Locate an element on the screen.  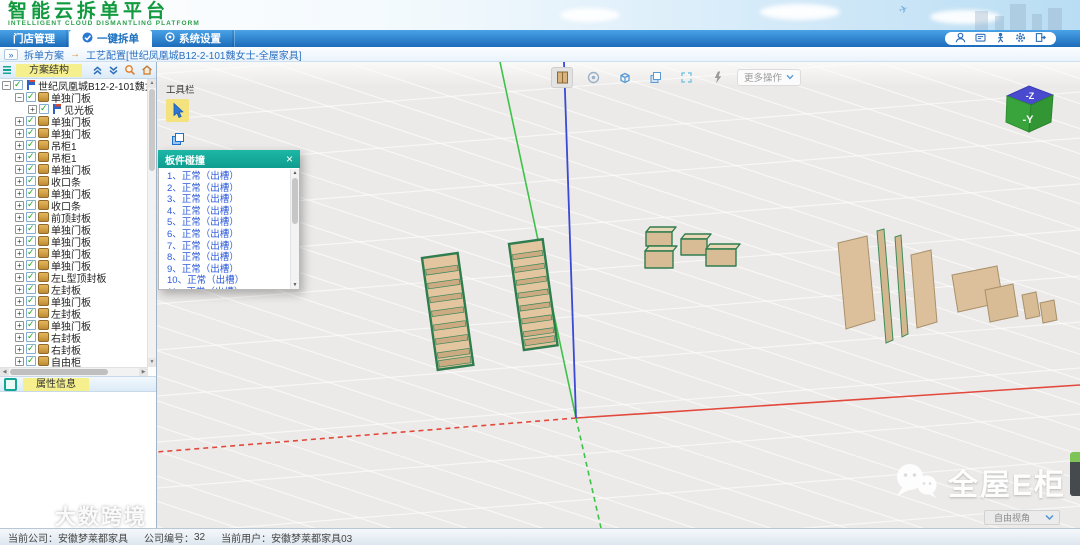
exit-icon is located at coordinates (1041, 39).